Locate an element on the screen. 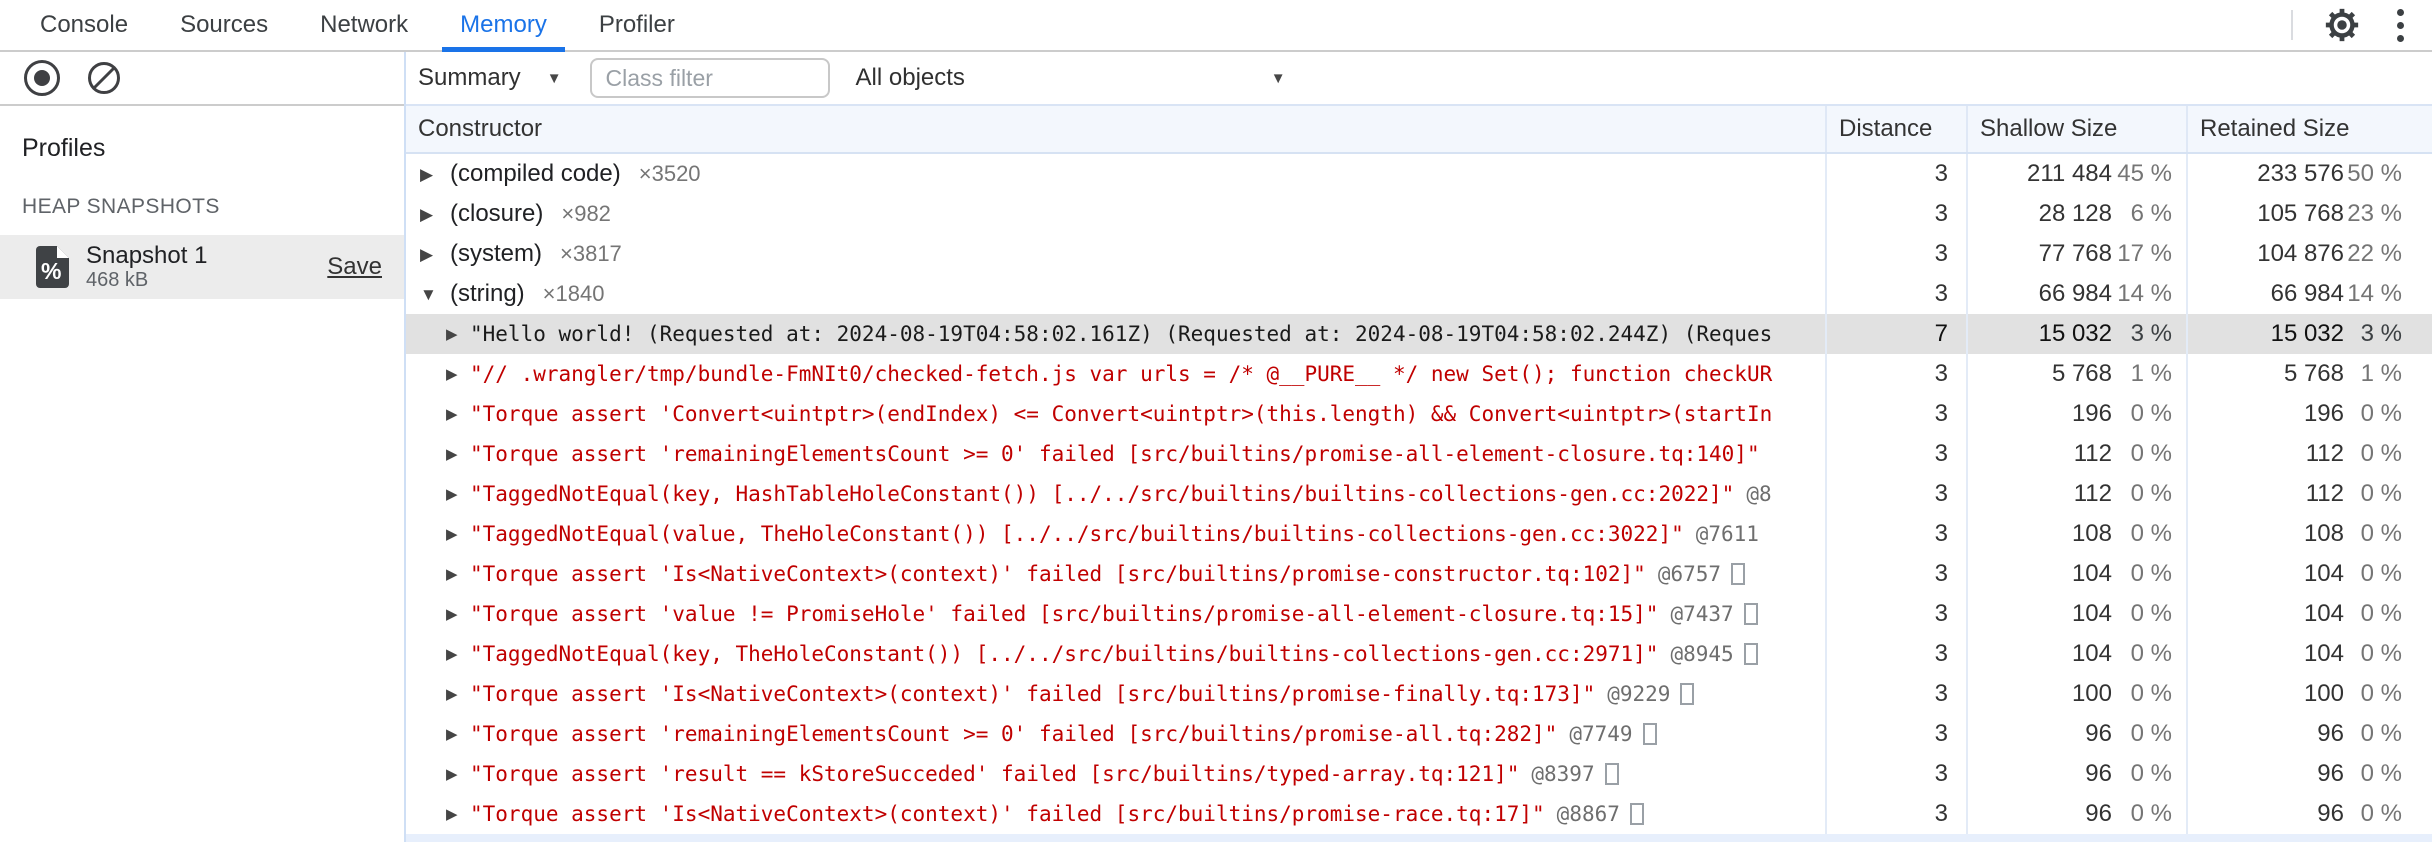 The height and width of the screenshot is (842, 2432). retained-size-percent: 1 % is located at coordinates (2381, 373).